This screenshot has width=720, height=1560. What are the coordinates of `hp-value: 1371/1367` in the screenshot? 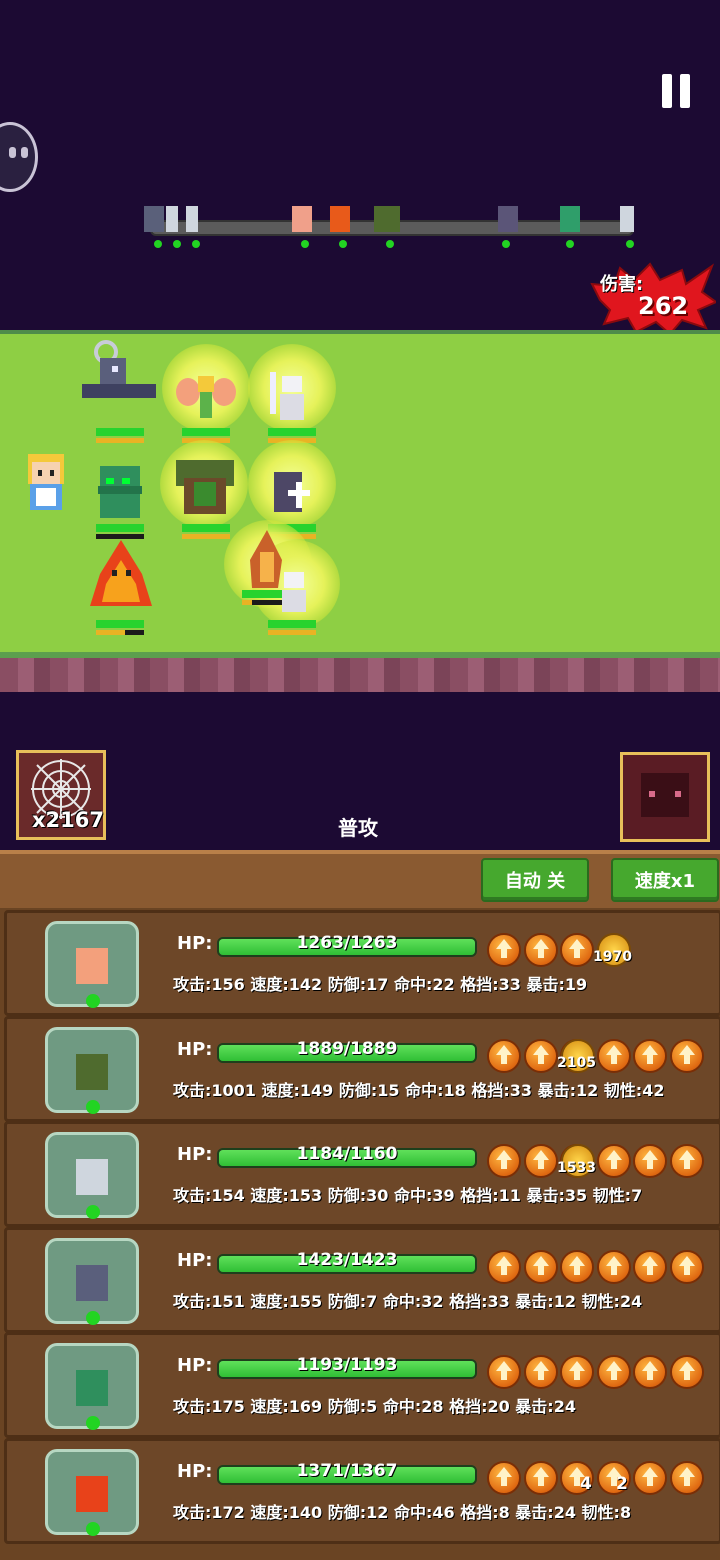 It's located at (347, 1470).